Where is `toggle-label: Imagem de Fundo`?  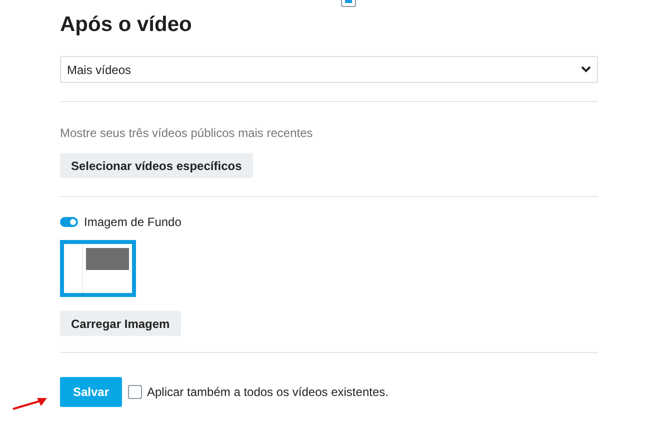 toggle-label: Imagem de Fundo is located at coordinates (133, 222).